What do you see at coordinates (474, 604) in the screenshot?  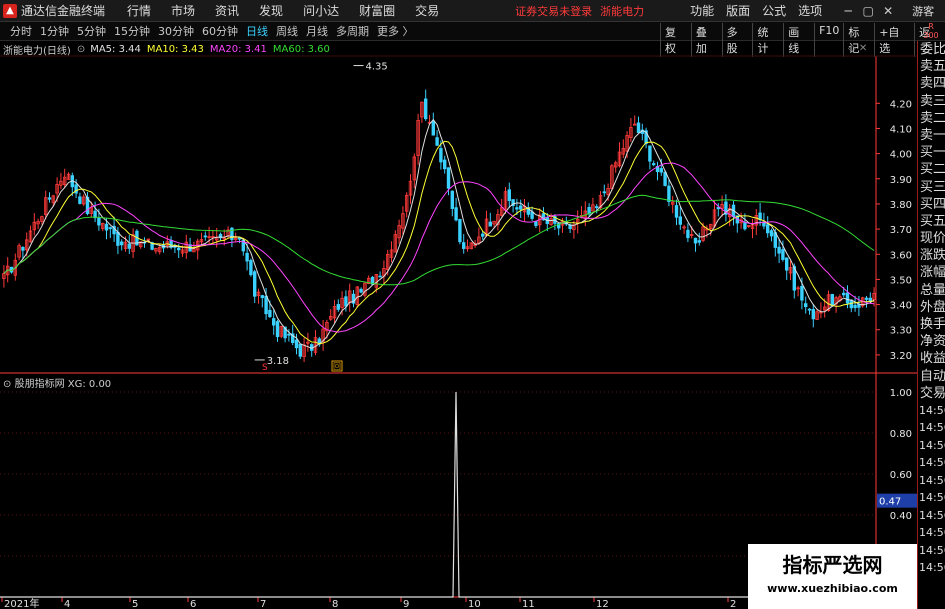 I see `time-tick-label: 10` at bounding box center [474, 604].